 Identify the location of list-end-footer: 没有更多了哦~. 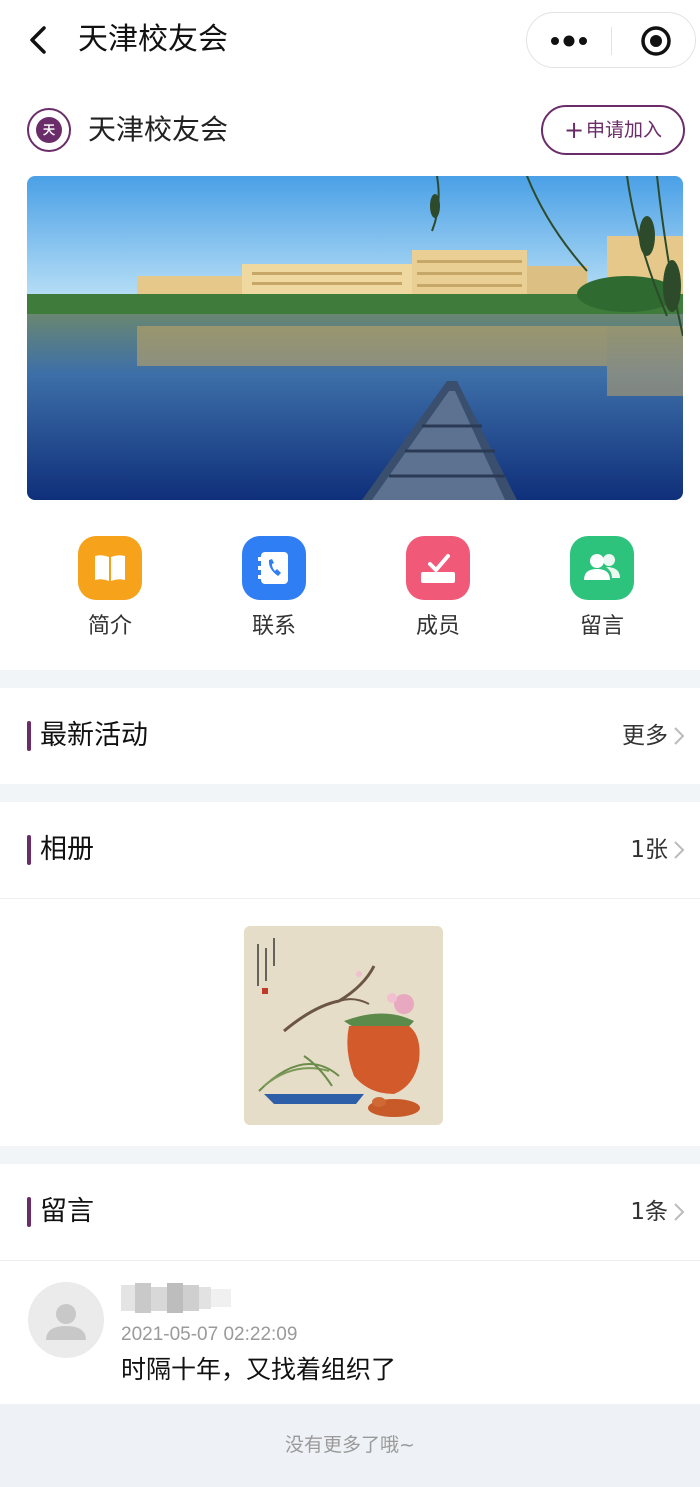
(350, 1445).